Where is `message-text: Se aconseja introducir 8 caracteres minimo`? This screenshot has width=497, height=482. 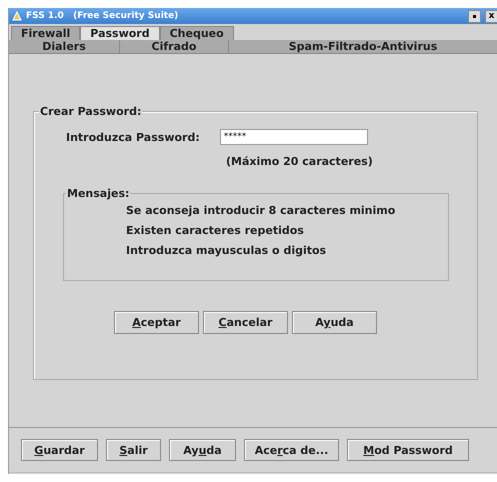 message-text: Se aconseja introducir 8 caracteres minimo is located at coordinates (261, 210).